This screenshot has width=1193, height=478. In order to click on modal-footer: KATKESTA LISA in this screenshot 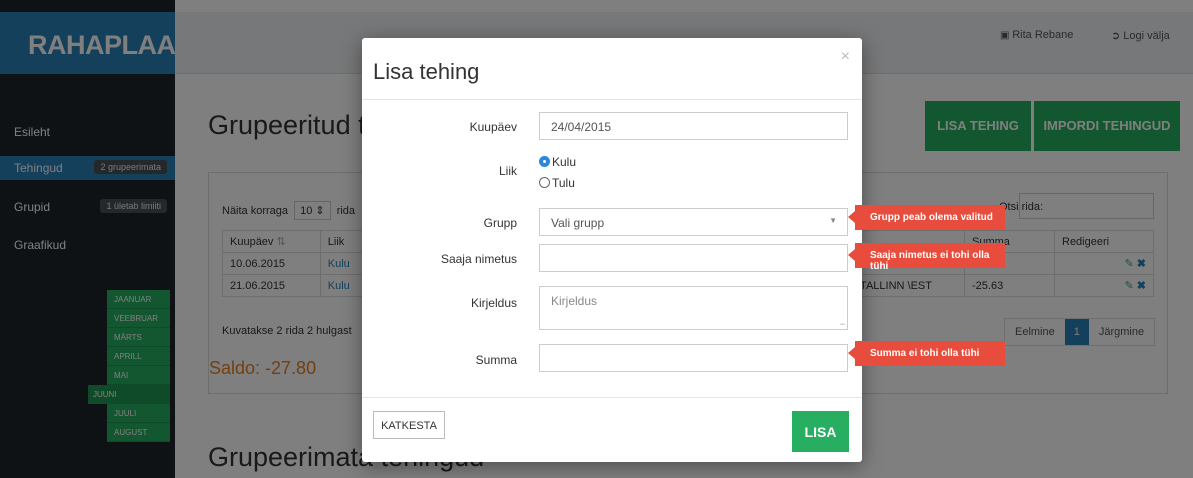, I will do `click(612, 429)`.